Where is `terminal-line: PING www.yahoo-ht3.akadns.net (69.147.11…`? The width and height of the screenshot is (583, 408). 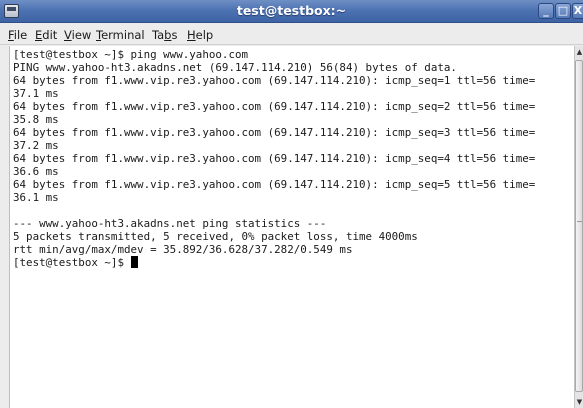 terminal-line: PING www.yahoo-ht3.akadns.net (69.147.11… is located at coordinates (235, 67).